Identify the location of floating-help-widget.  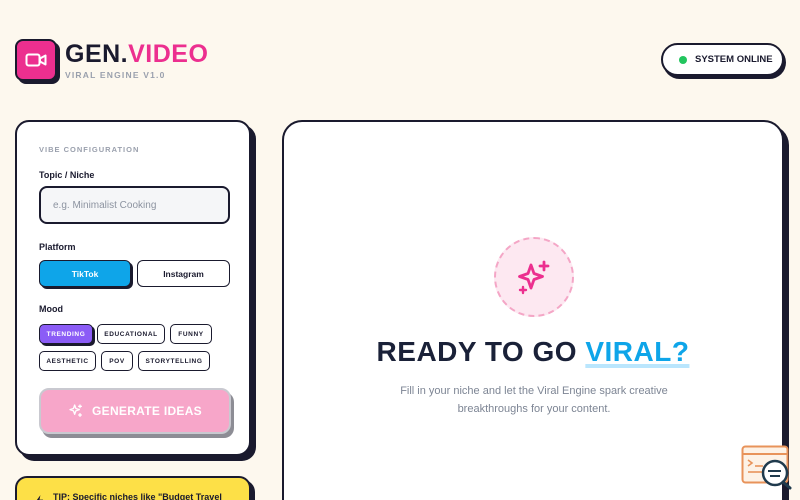
(767, 467).